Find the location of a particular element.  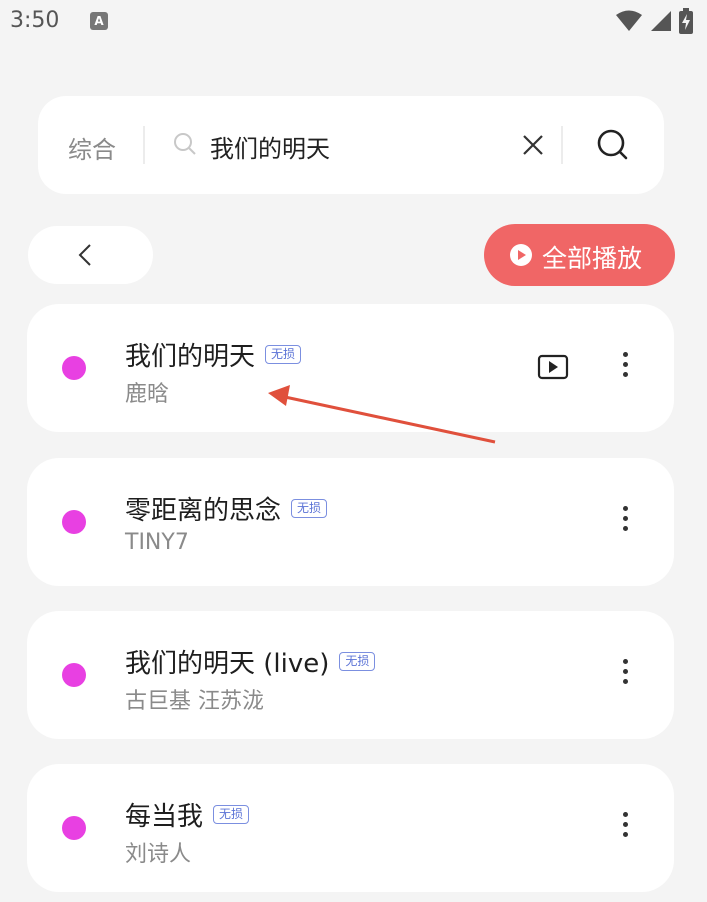

video-play-icon is located at coordinates (553, 367).